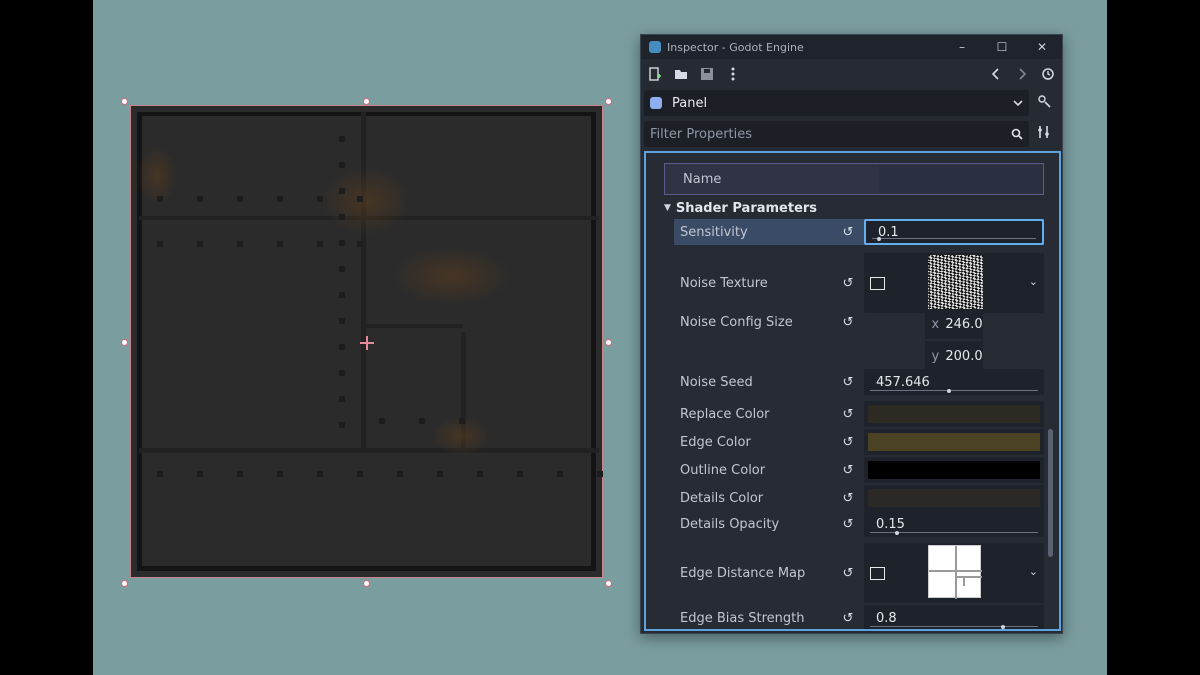  Describe the element at coordinates (1003, 627) in the screenshot. I see `edge-bias-strength-slider-grip` at that location.